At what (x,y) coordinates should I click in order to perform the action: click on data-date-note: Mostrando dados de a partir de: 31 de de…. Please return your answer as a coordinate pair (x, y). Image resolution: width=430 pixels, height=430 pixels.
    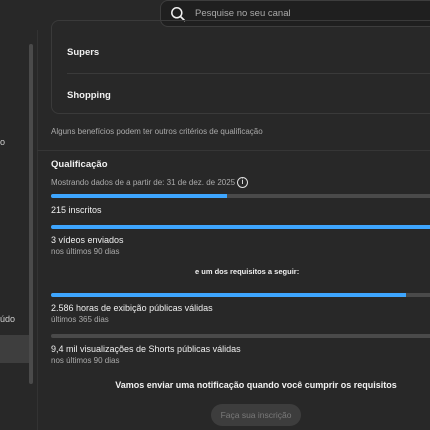
    Looking at the image, I should click on (143, 182).